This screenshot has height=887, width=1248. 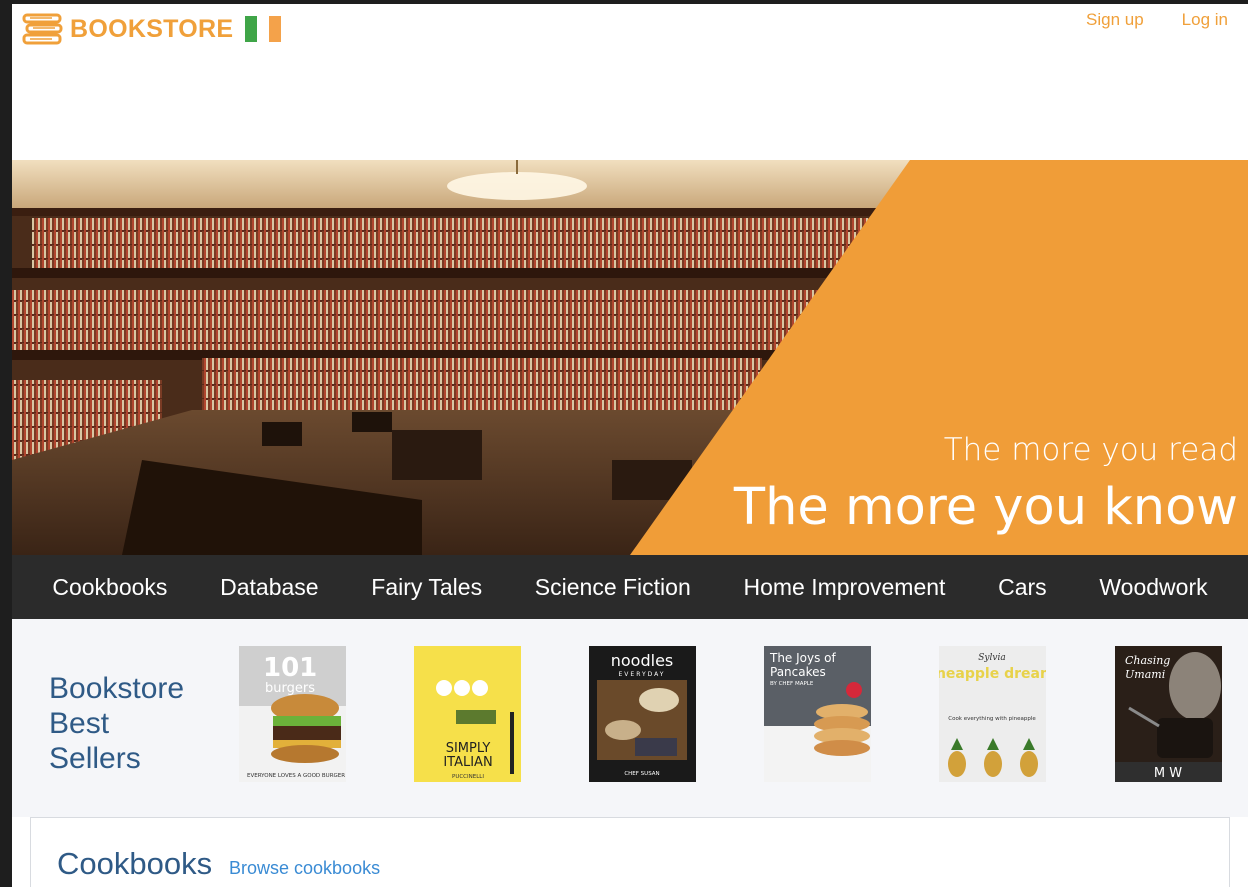 I want to click on svg-text: The Joys of, so click(x=803, y=658).